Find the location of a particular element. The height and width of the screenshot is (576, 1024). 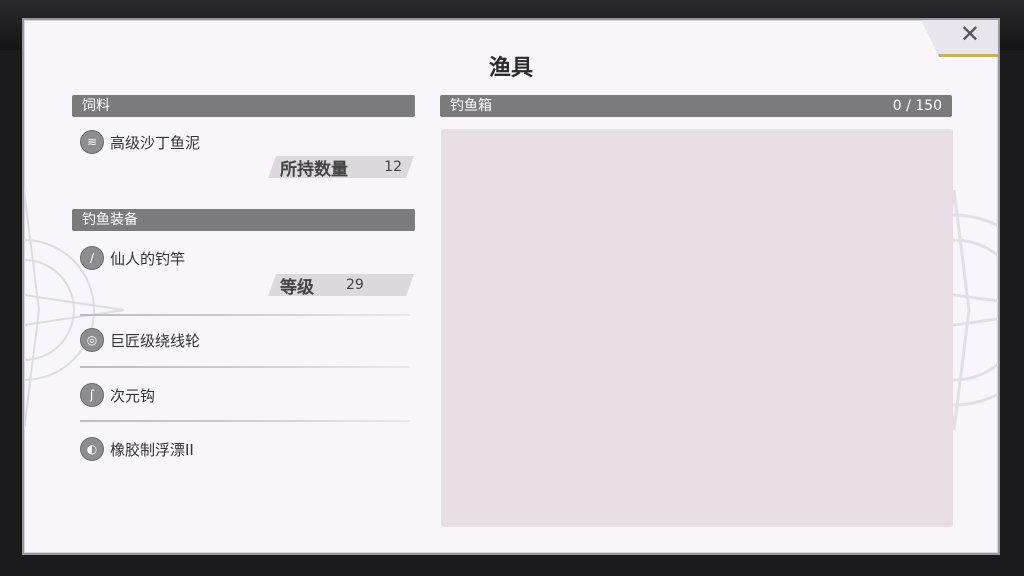

reel-item: ◎ 巨匠级绕线轮 is located at coordinates (140, 340).